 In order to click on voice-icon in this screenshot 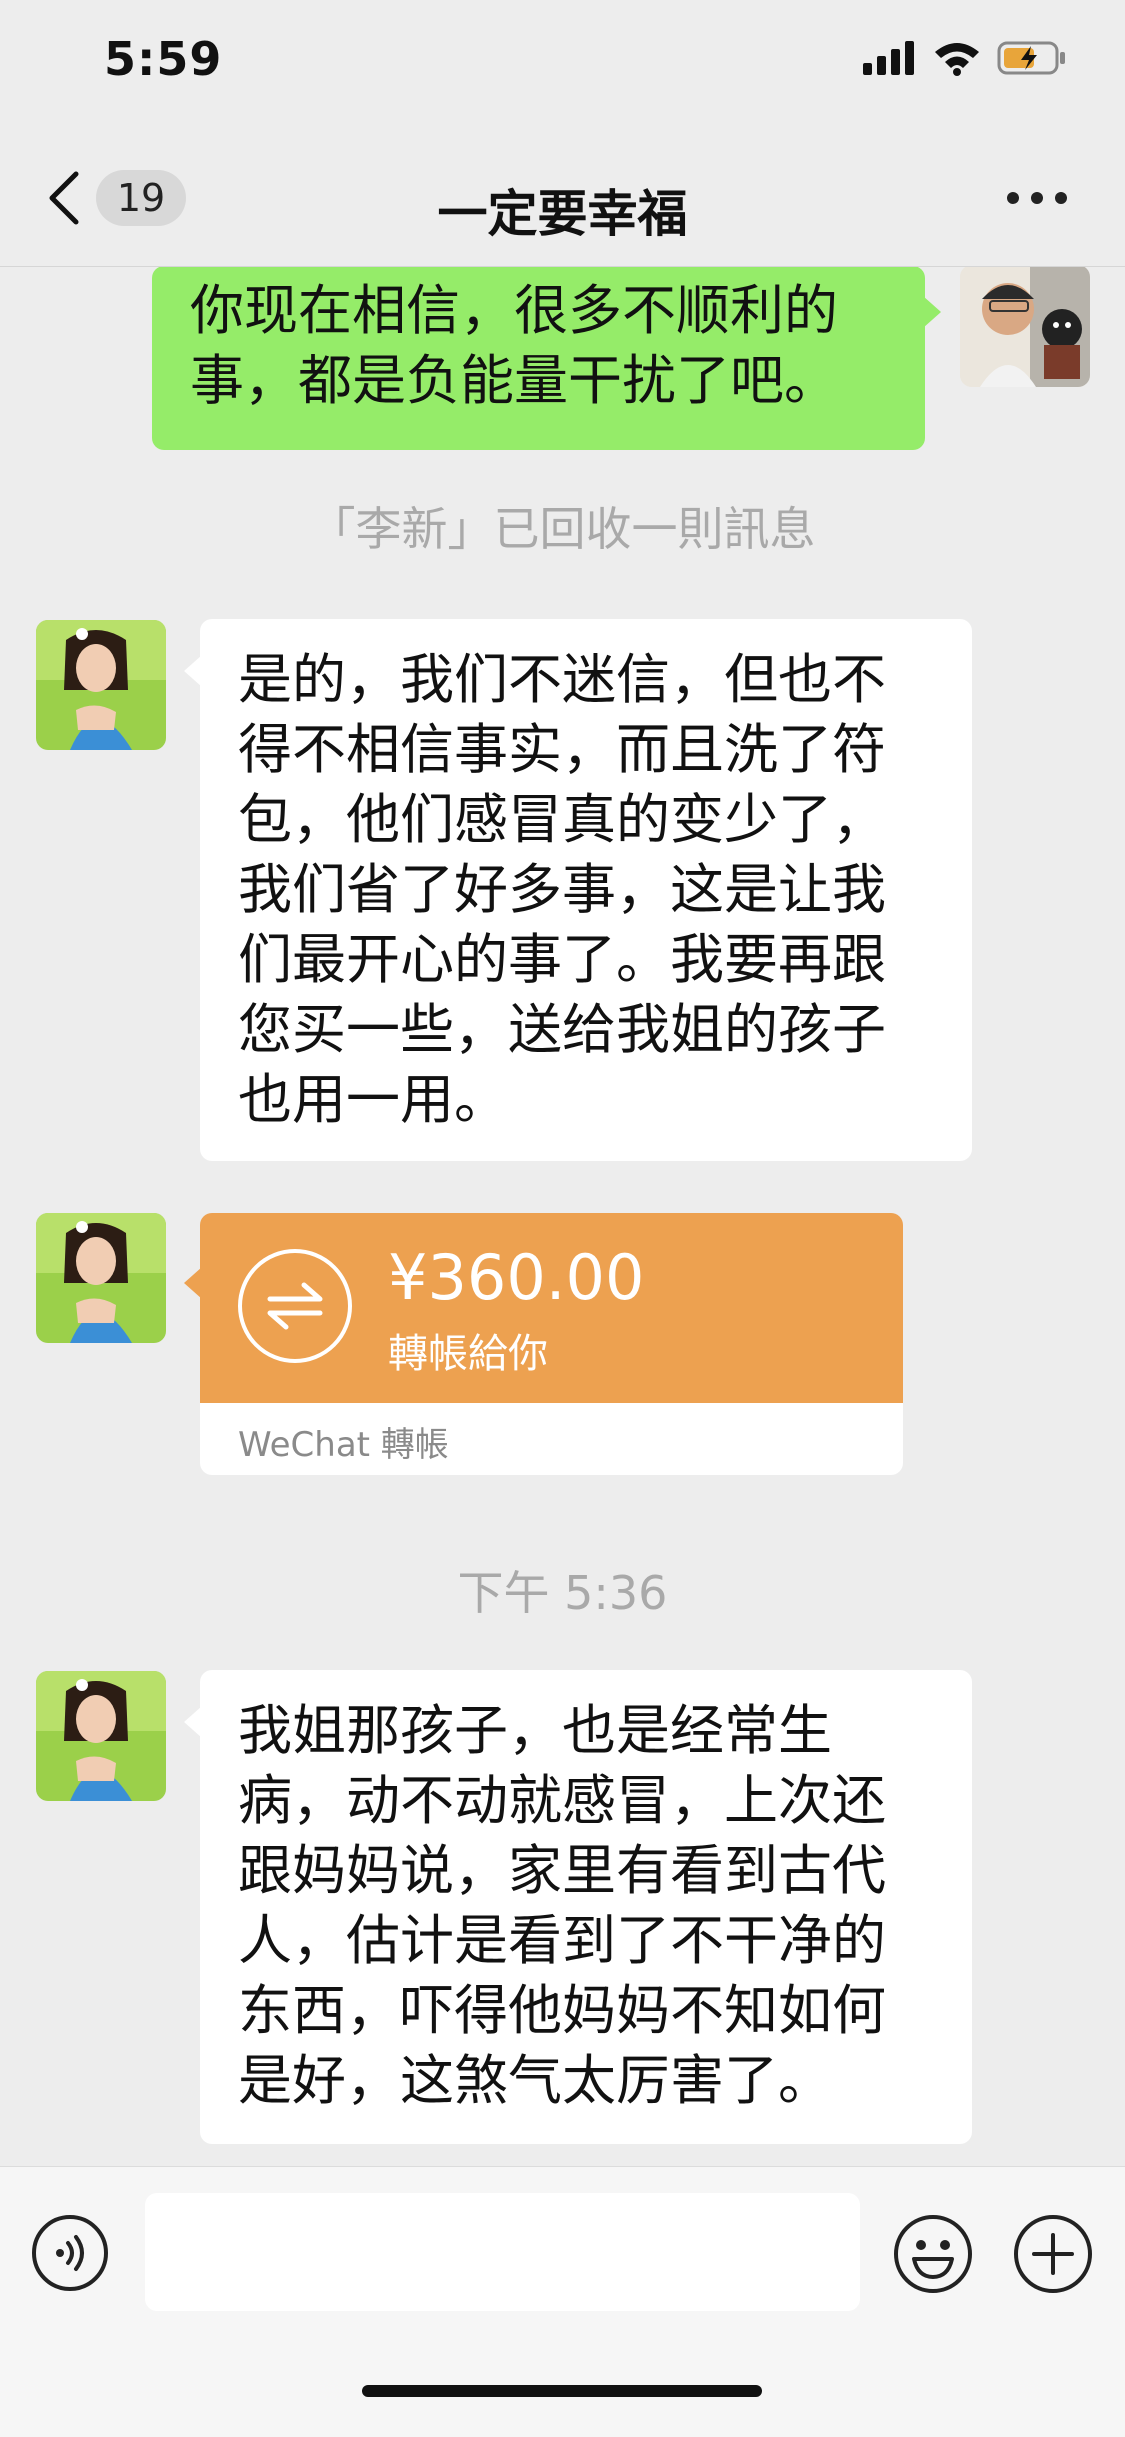, I will do `click(70, 2253)`.